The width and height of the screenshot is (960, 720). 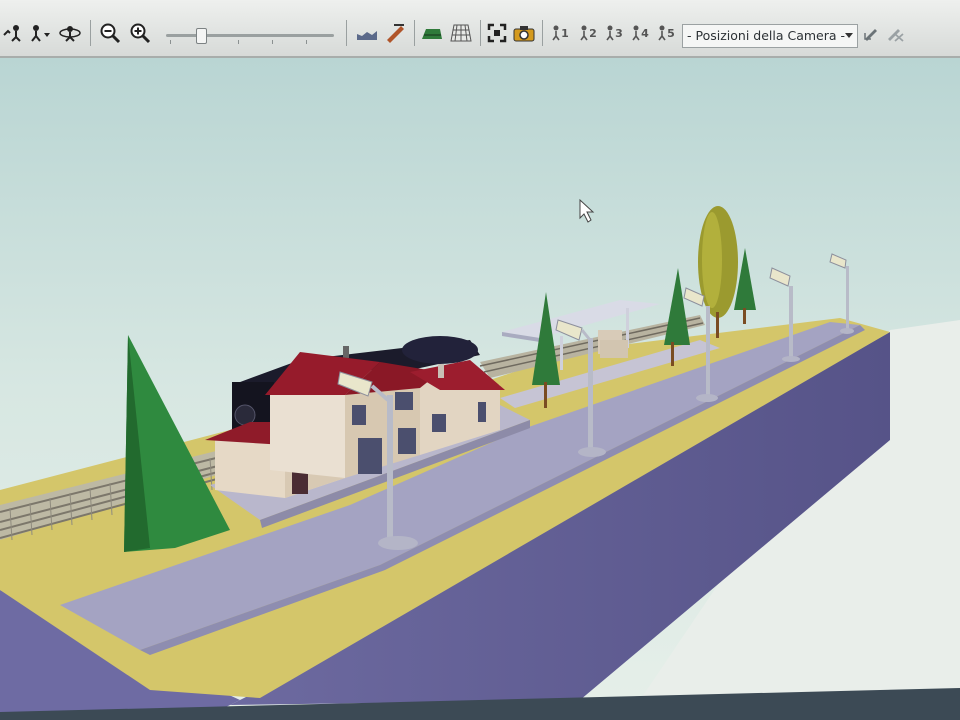 I want to click on fit-view-button, so click(x=497, y=33).